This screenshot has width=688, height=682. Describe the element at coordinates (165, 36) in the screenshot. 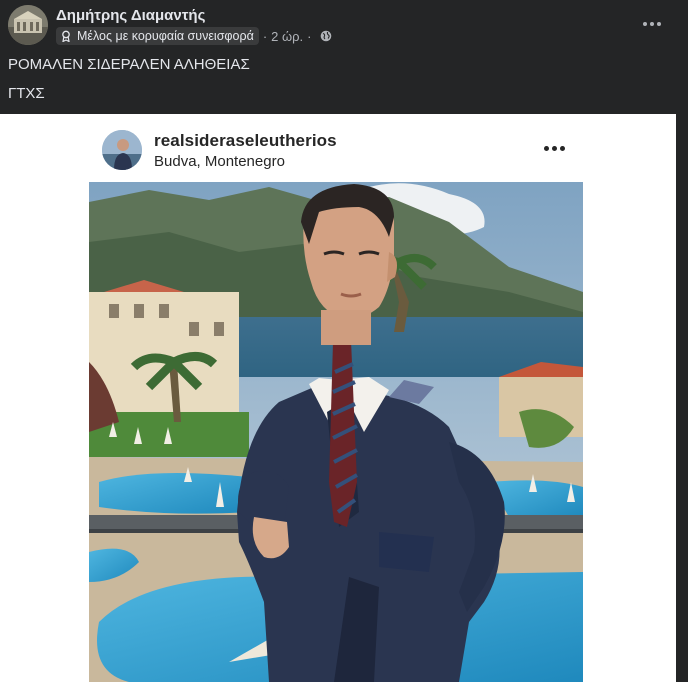

I see `badge-label: Μέλος με κορυφαία συνεισφορά` at that location.